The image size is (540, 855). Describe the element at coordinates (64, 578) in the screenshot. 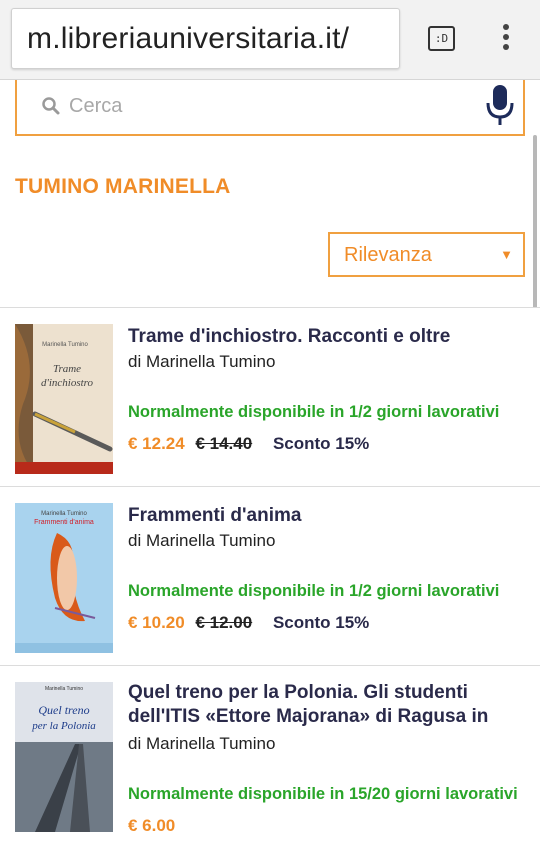

I see `book-cover-image: Marinella Tumino Frammenti d'anima` at that location.